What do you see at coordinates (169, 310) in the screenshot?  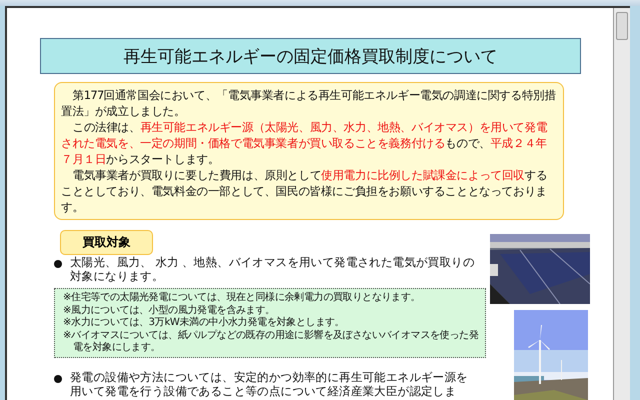 I see `note-text: ※風力については、小型の風力発電を含みます。` at bounding box center [169, 310].